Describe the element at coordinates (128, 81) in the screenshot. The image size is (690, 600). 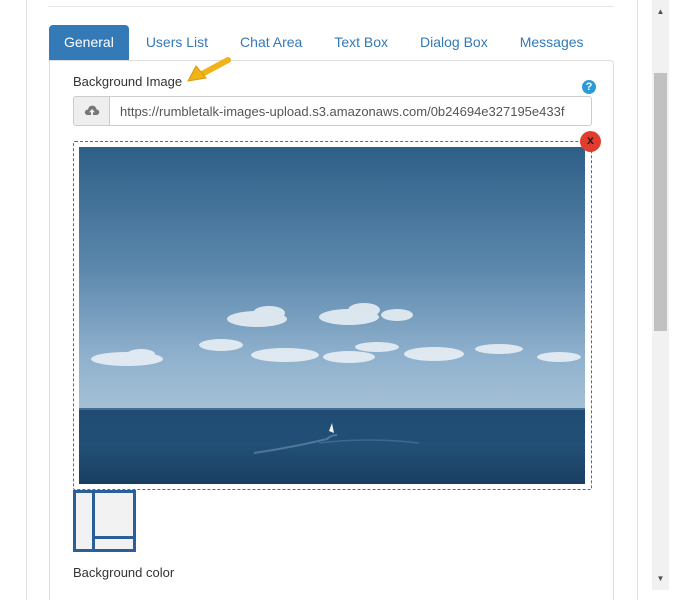
I see `background-image-label: Background Image` at that location.